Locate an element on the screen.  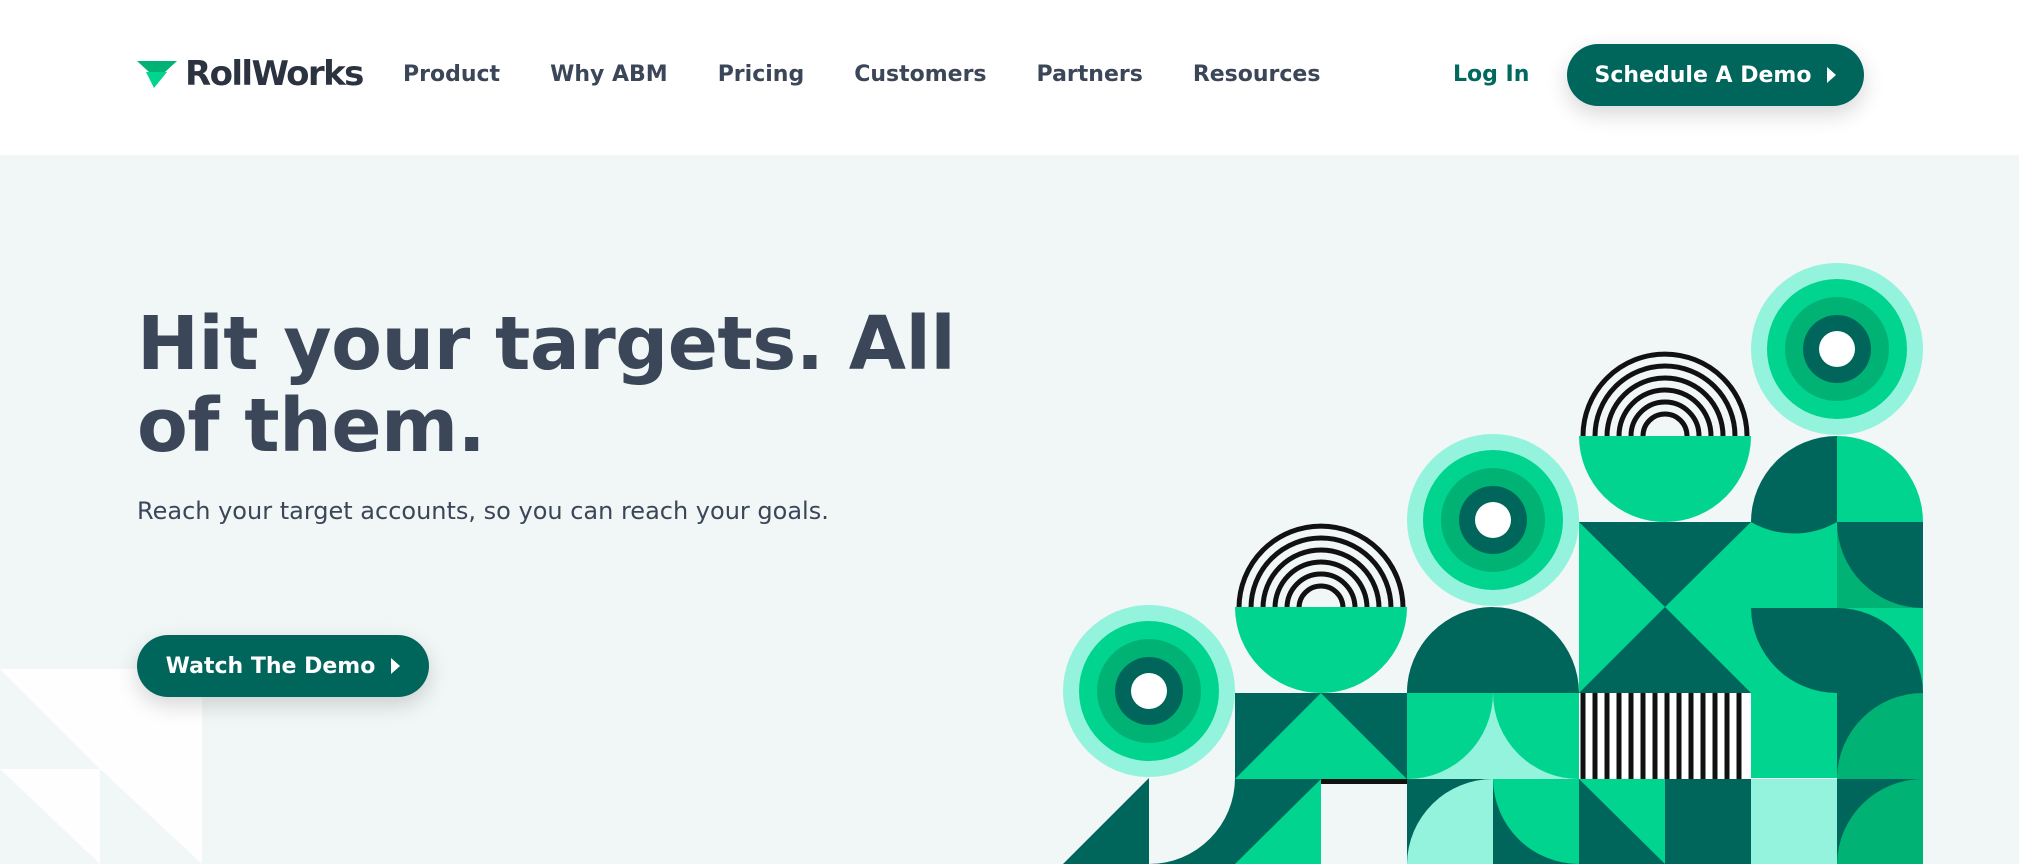
hero-title: Hit your targets. All of them. is located at coordinates (546, 385).